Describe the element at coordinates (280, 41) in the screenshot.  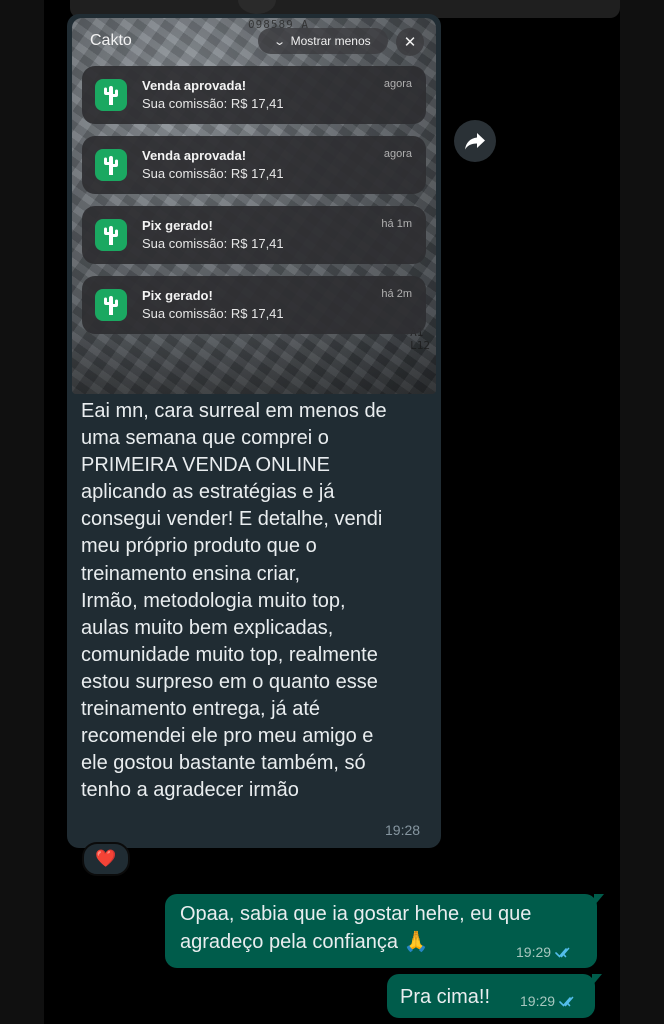
I see `chevron-down-icon: ⌄` at that location.